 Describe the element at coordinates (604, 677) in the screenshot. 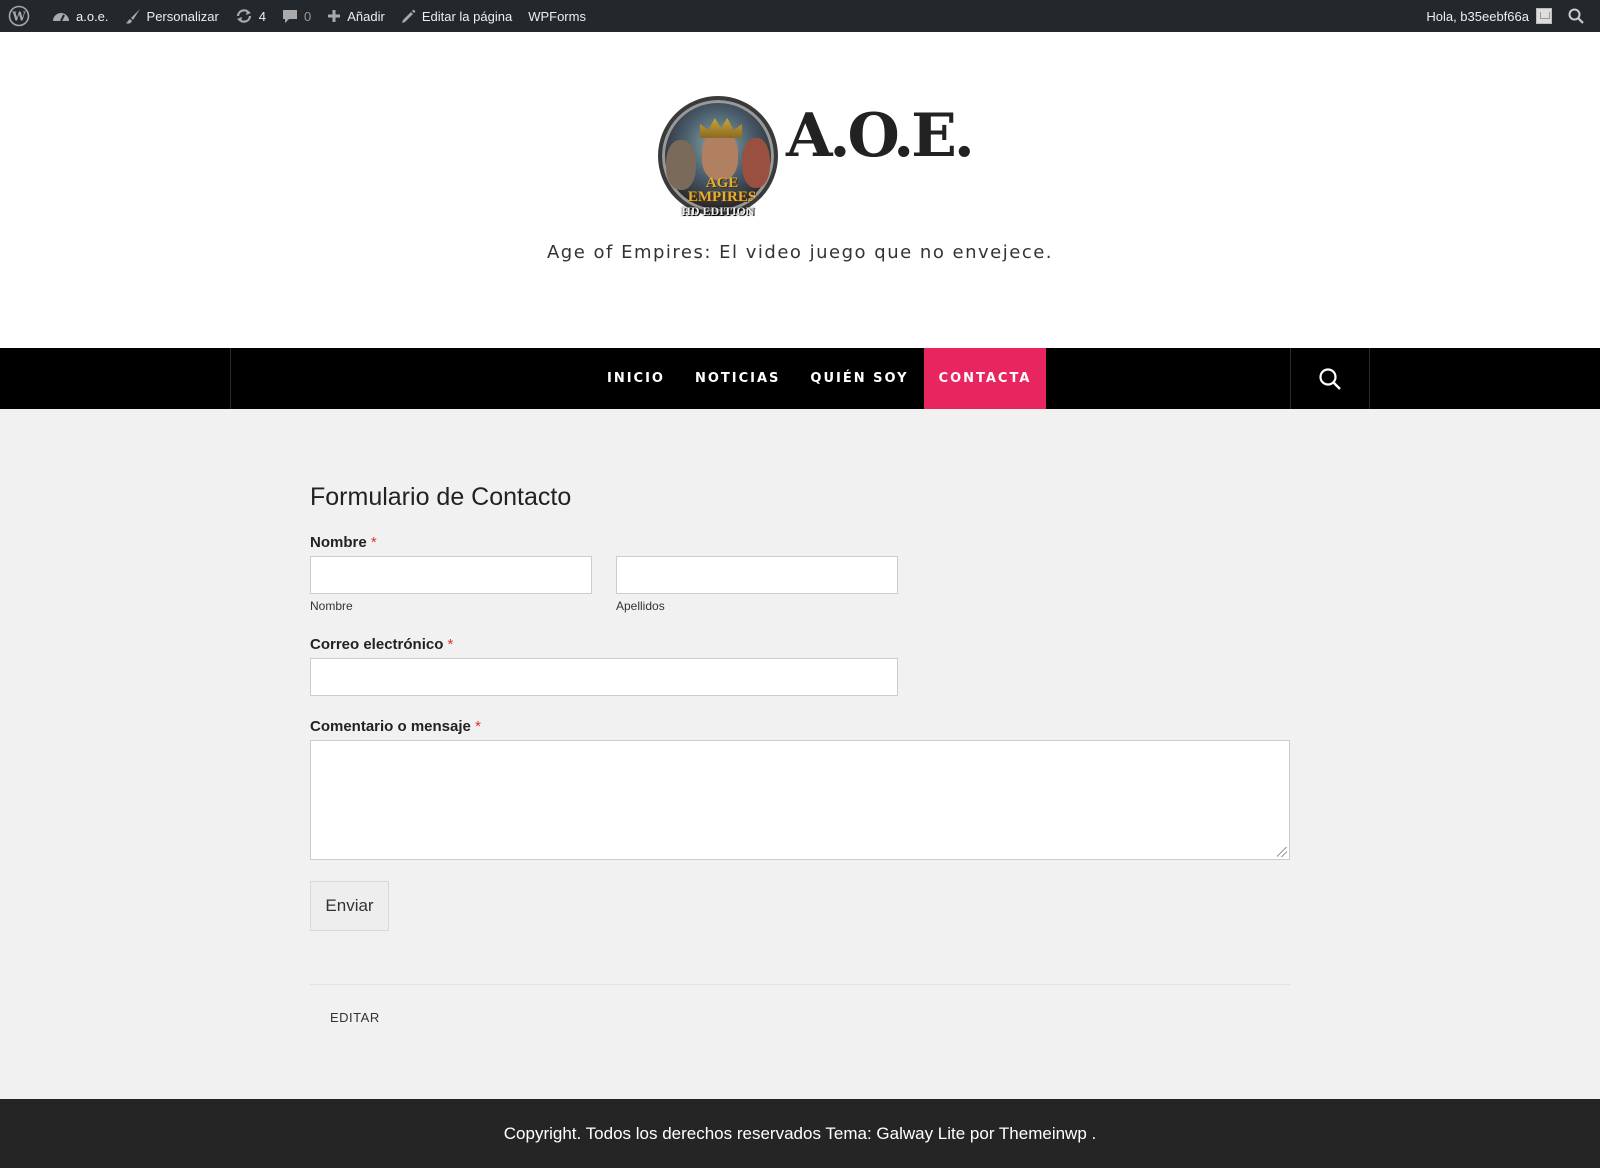

I see `email-input` at that location.